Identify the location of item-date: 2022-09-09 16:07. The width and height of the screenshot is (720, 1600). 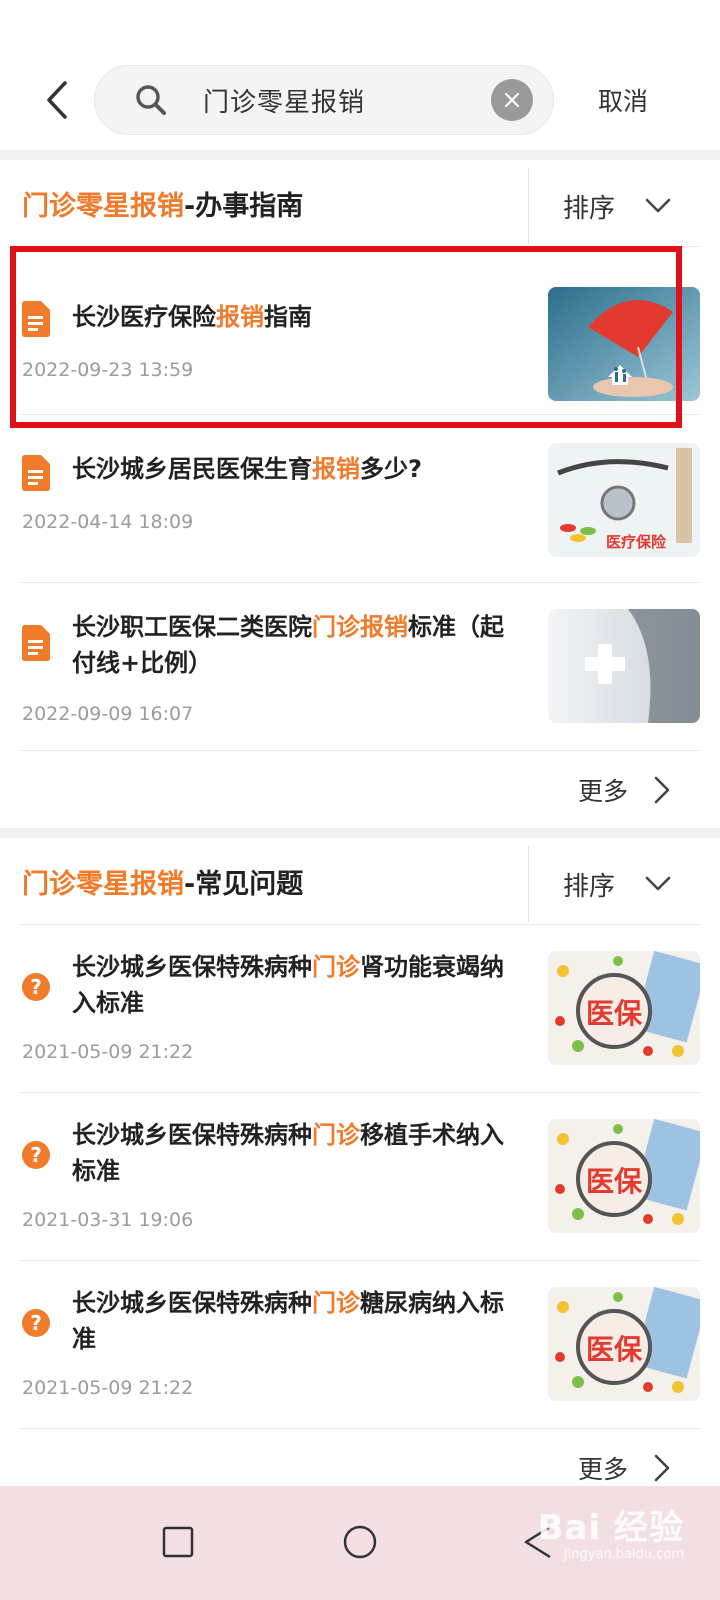
(108, 714).